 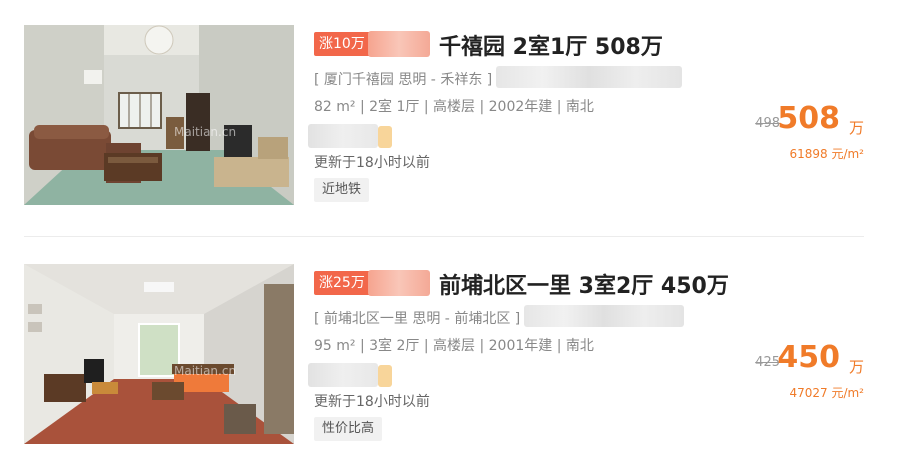 I want to click on old-price: 425, so click(x=767, y=362).